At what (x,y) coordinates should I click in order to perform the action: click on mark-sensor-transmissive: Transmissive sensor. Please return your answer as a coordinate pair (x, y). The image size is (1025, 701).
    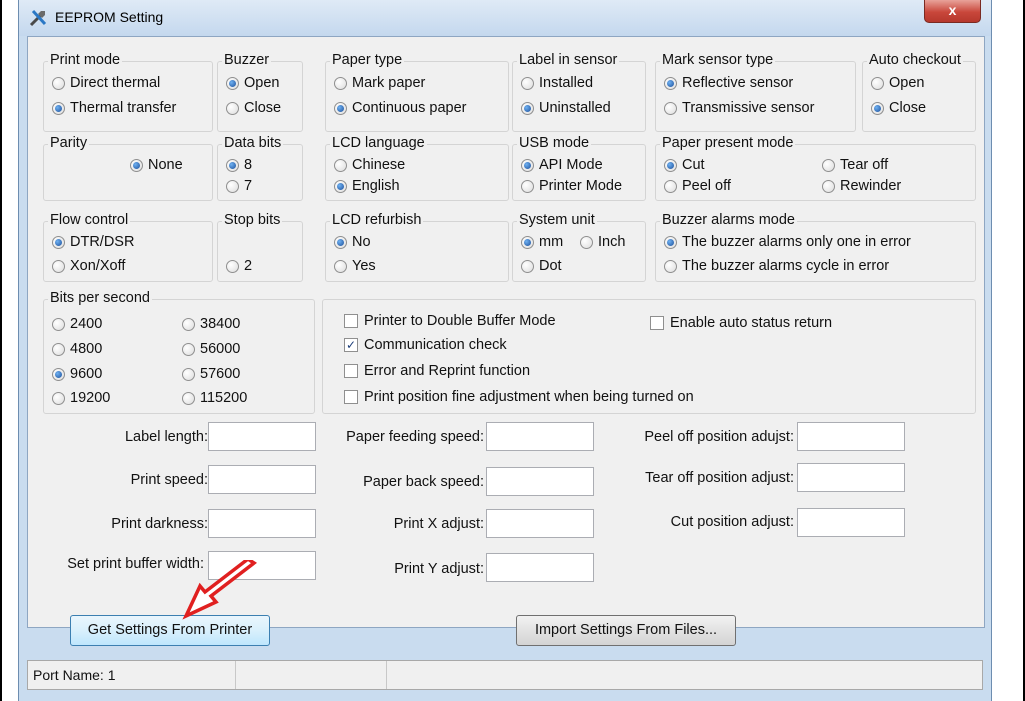
    Looking at the image, I should click on (739, 108).